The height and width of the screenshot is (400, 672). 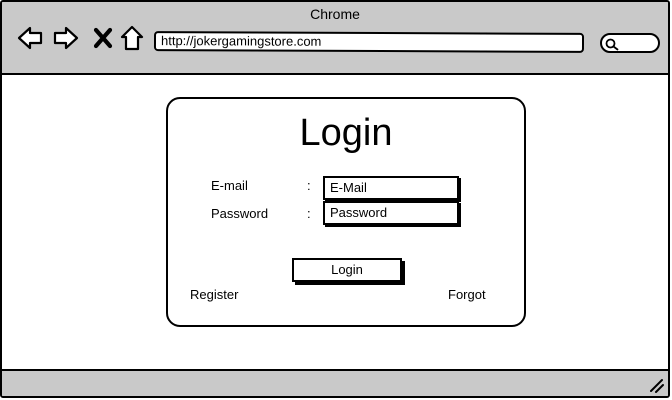 I want to click on login-title: Login, so click(x=346, y=133).